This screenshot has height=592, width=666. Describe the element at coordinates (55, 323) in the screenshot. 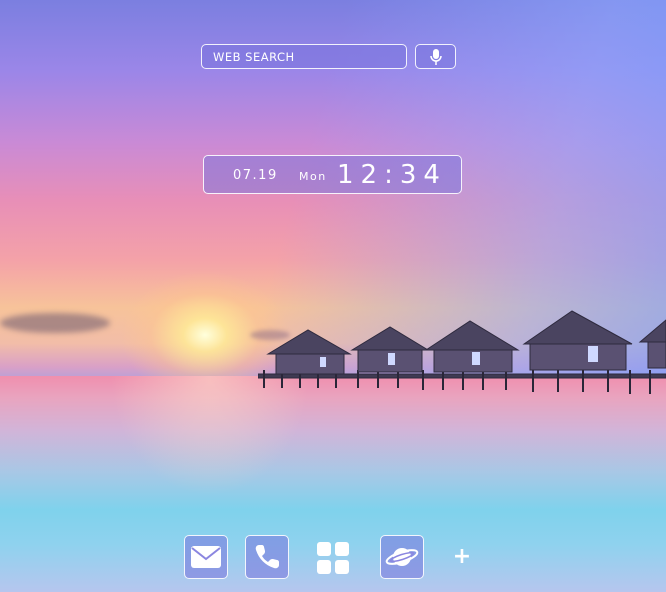

I see `wallpaper-cloud` at that location.